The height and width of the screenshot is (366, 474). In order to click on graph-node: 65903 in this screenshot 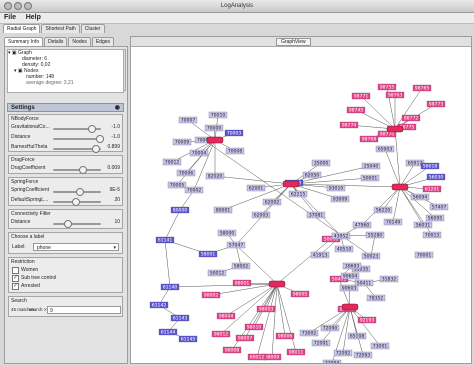, I will do `click(385, 149)`.